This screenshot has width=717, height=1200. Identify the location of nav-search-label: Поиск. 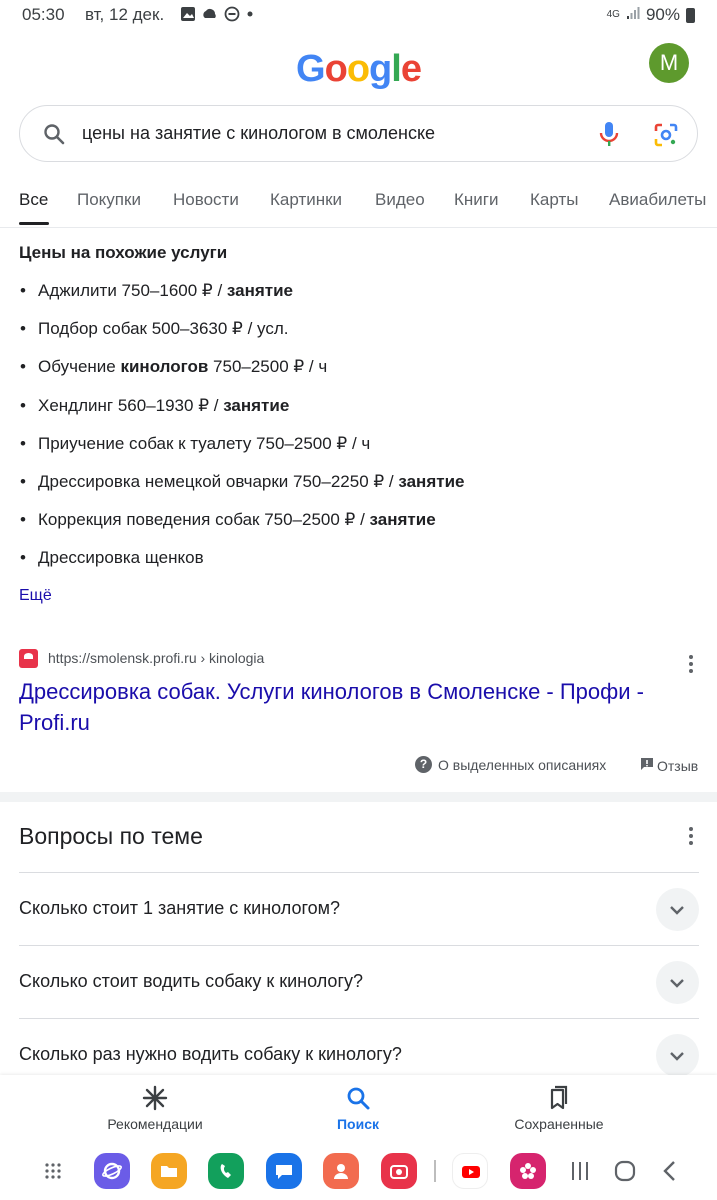
(357, 1124).